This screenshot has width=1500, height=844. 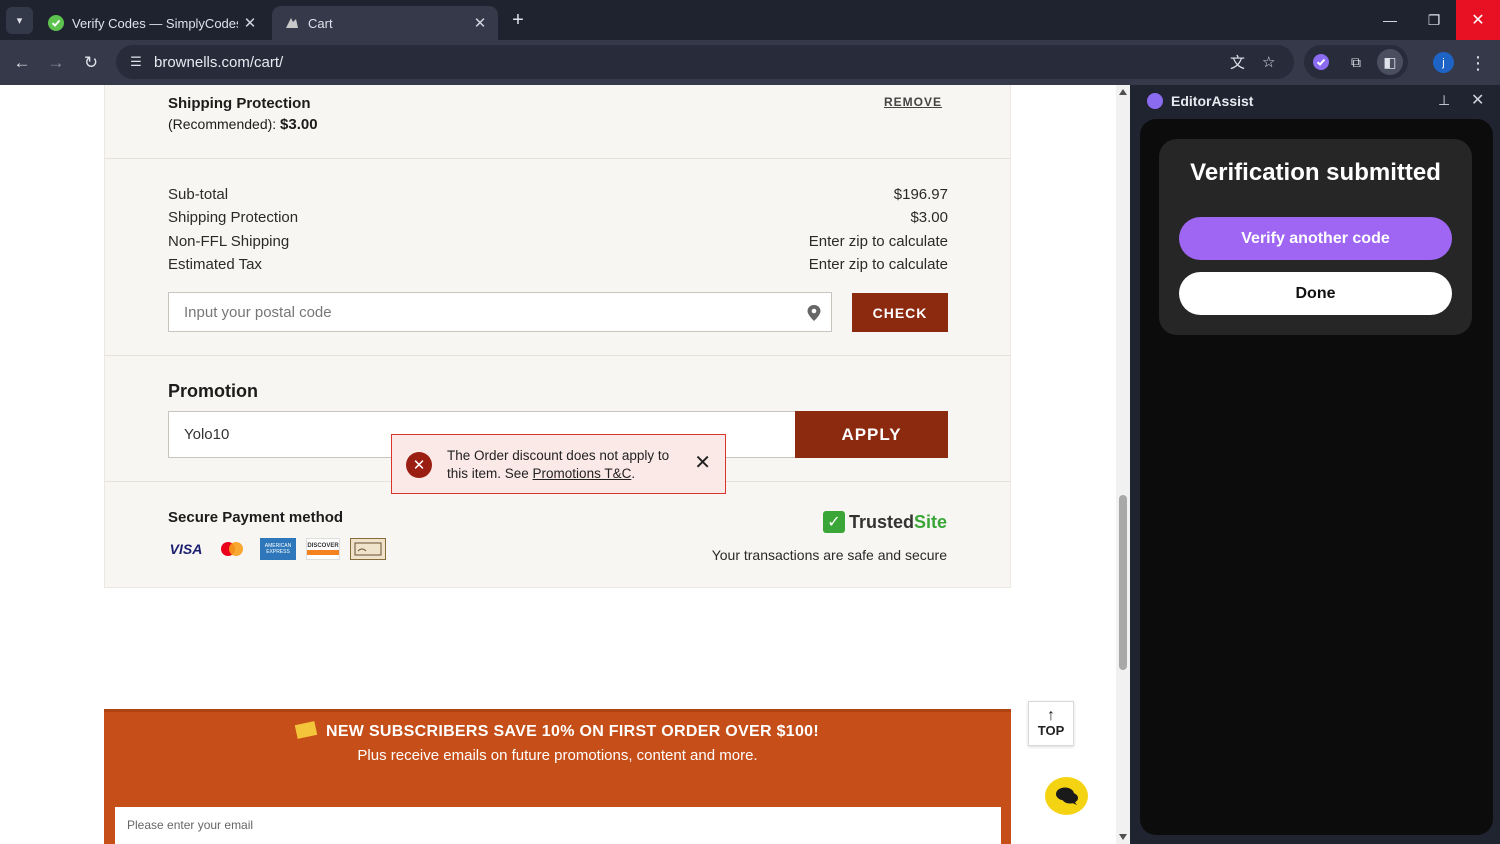 I want to click on summary-label: Estimated Tax, so click(x=215, y=264).